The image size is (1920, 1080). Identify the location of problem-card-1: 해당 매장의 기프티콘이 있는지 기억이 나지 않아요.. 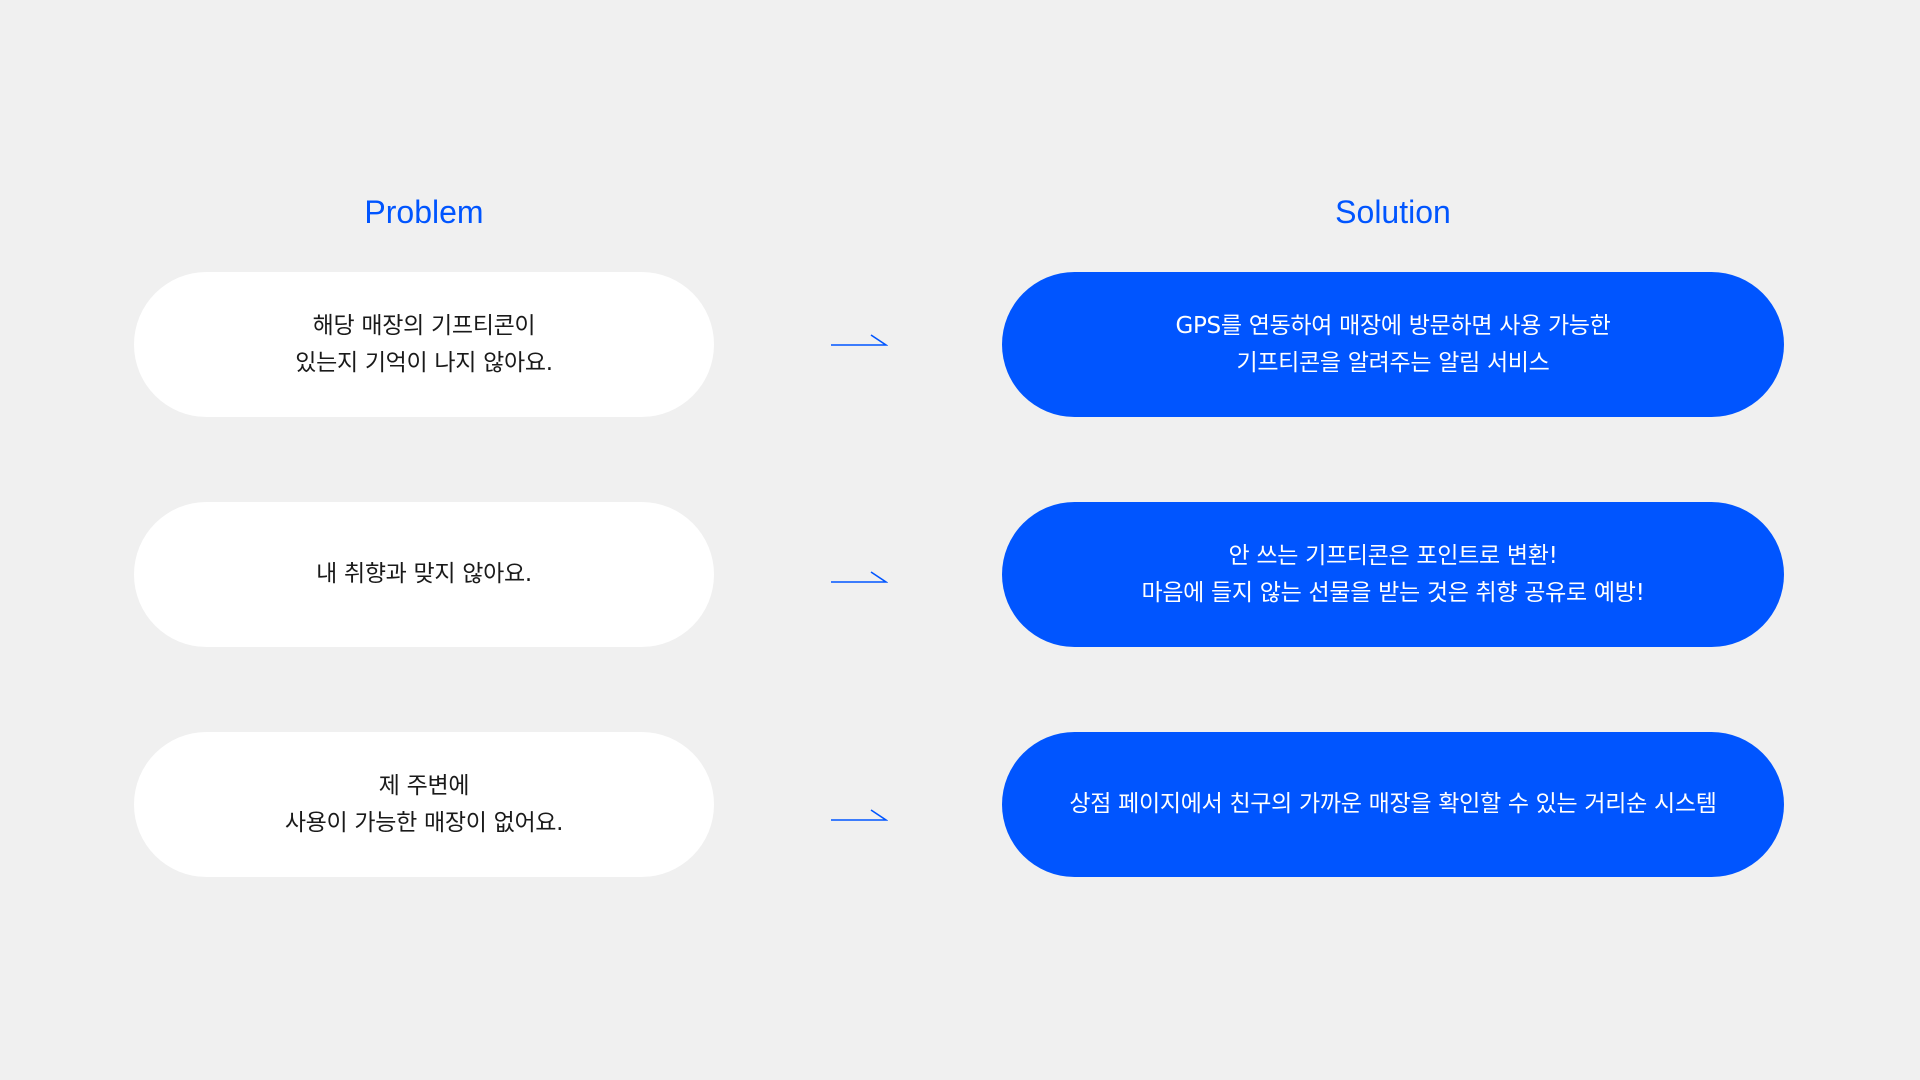
(424, 344).